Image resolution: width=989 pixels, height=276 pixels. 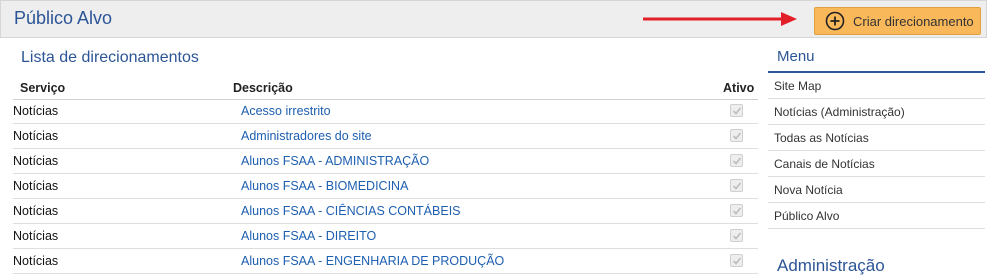 What do you see at coordinates (43, 88) in the screenshot?
I see `column-header-service: Serviço` at bounding box center [43, 88].